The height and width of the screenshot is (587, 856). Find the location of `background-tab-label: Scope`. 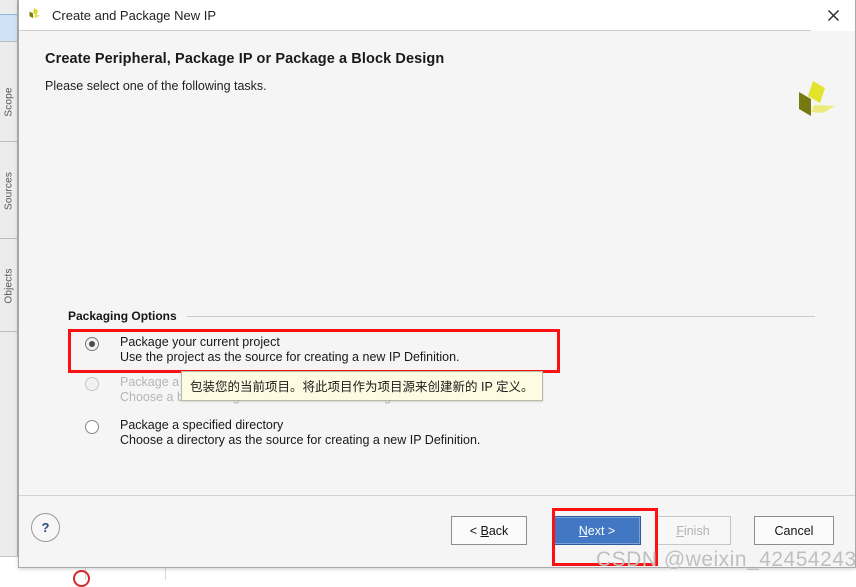

background-tab-label: Scope is located at coordinates (8, 101).